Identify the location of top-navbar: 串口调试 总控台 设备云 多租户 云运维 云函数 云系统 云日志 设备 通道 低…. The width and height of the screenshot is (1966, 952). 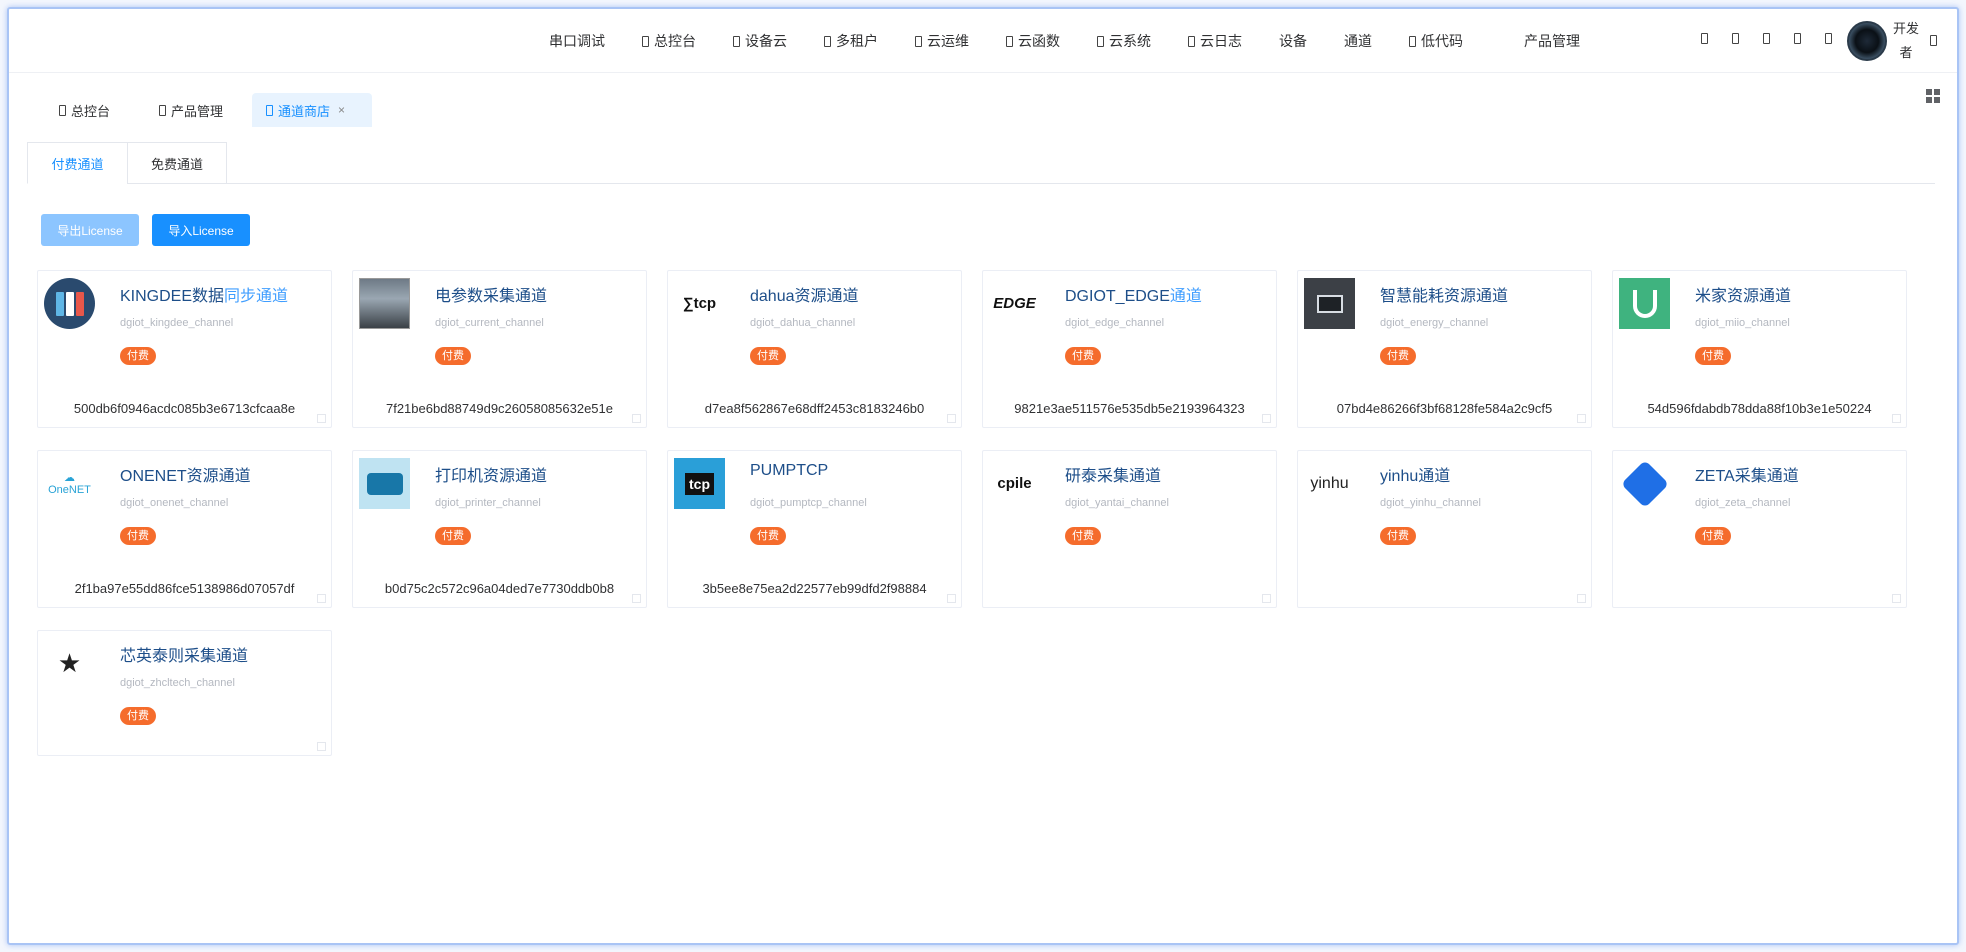
(983, 41).